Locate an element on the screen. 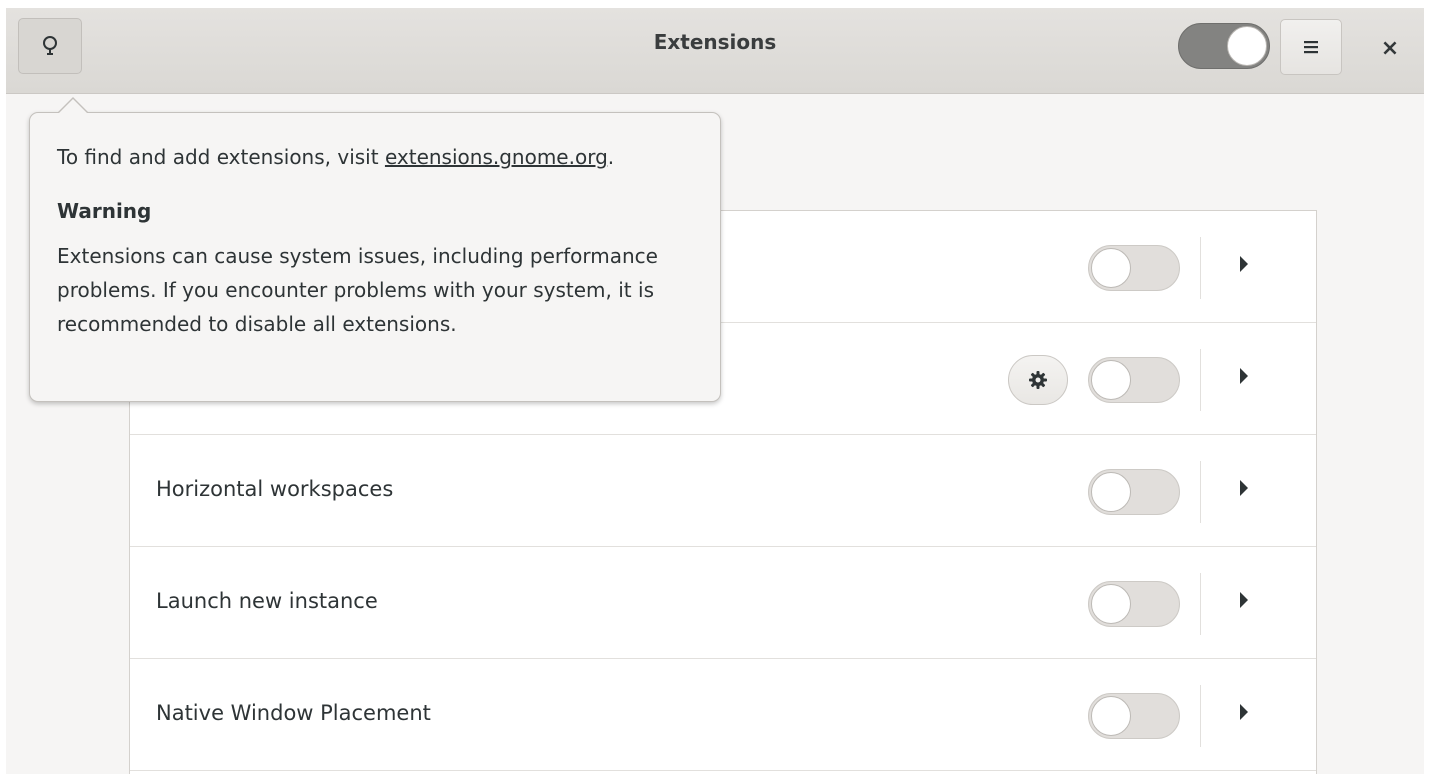  extensions-master-switch is located at coordinates (1224, 46).